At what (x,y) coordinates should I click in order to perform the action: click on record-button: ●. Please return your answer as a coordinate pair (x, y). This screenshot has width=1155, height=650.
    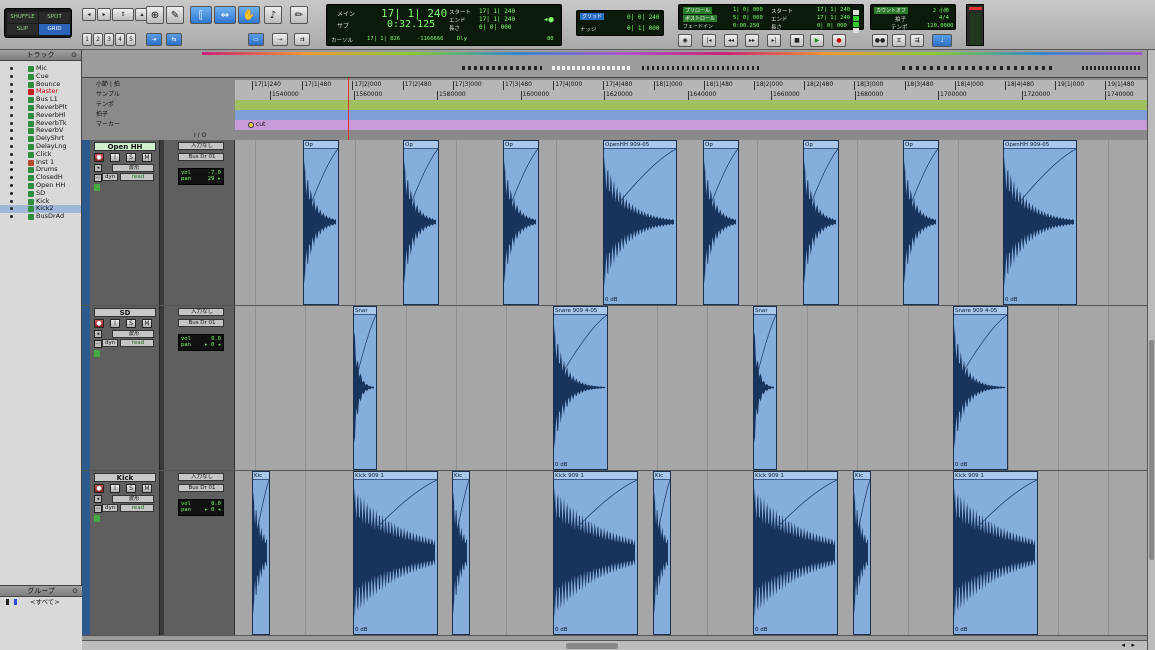
    Looking at the image, I should click on (839, 40).